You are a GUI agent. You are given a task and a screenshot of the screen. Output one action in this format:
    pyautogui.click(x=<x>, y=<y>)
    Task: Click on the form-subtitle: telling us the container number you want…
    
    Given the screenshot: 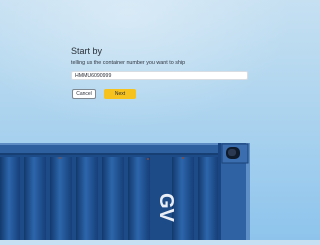 What is the action you would take?
    pyautogui.click(x=128, y=63)
    